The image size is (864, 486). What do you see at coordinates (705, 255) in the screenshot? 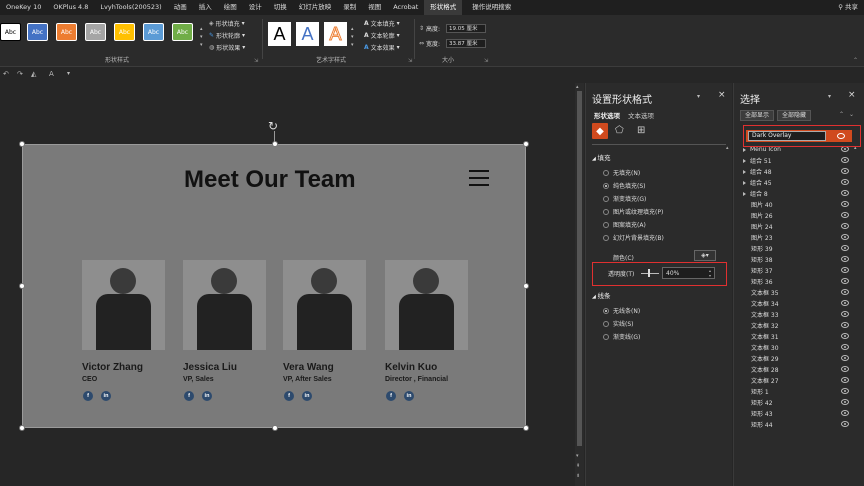
I see `color-picker-button: ◈▾` at bounding box center [705, 255].